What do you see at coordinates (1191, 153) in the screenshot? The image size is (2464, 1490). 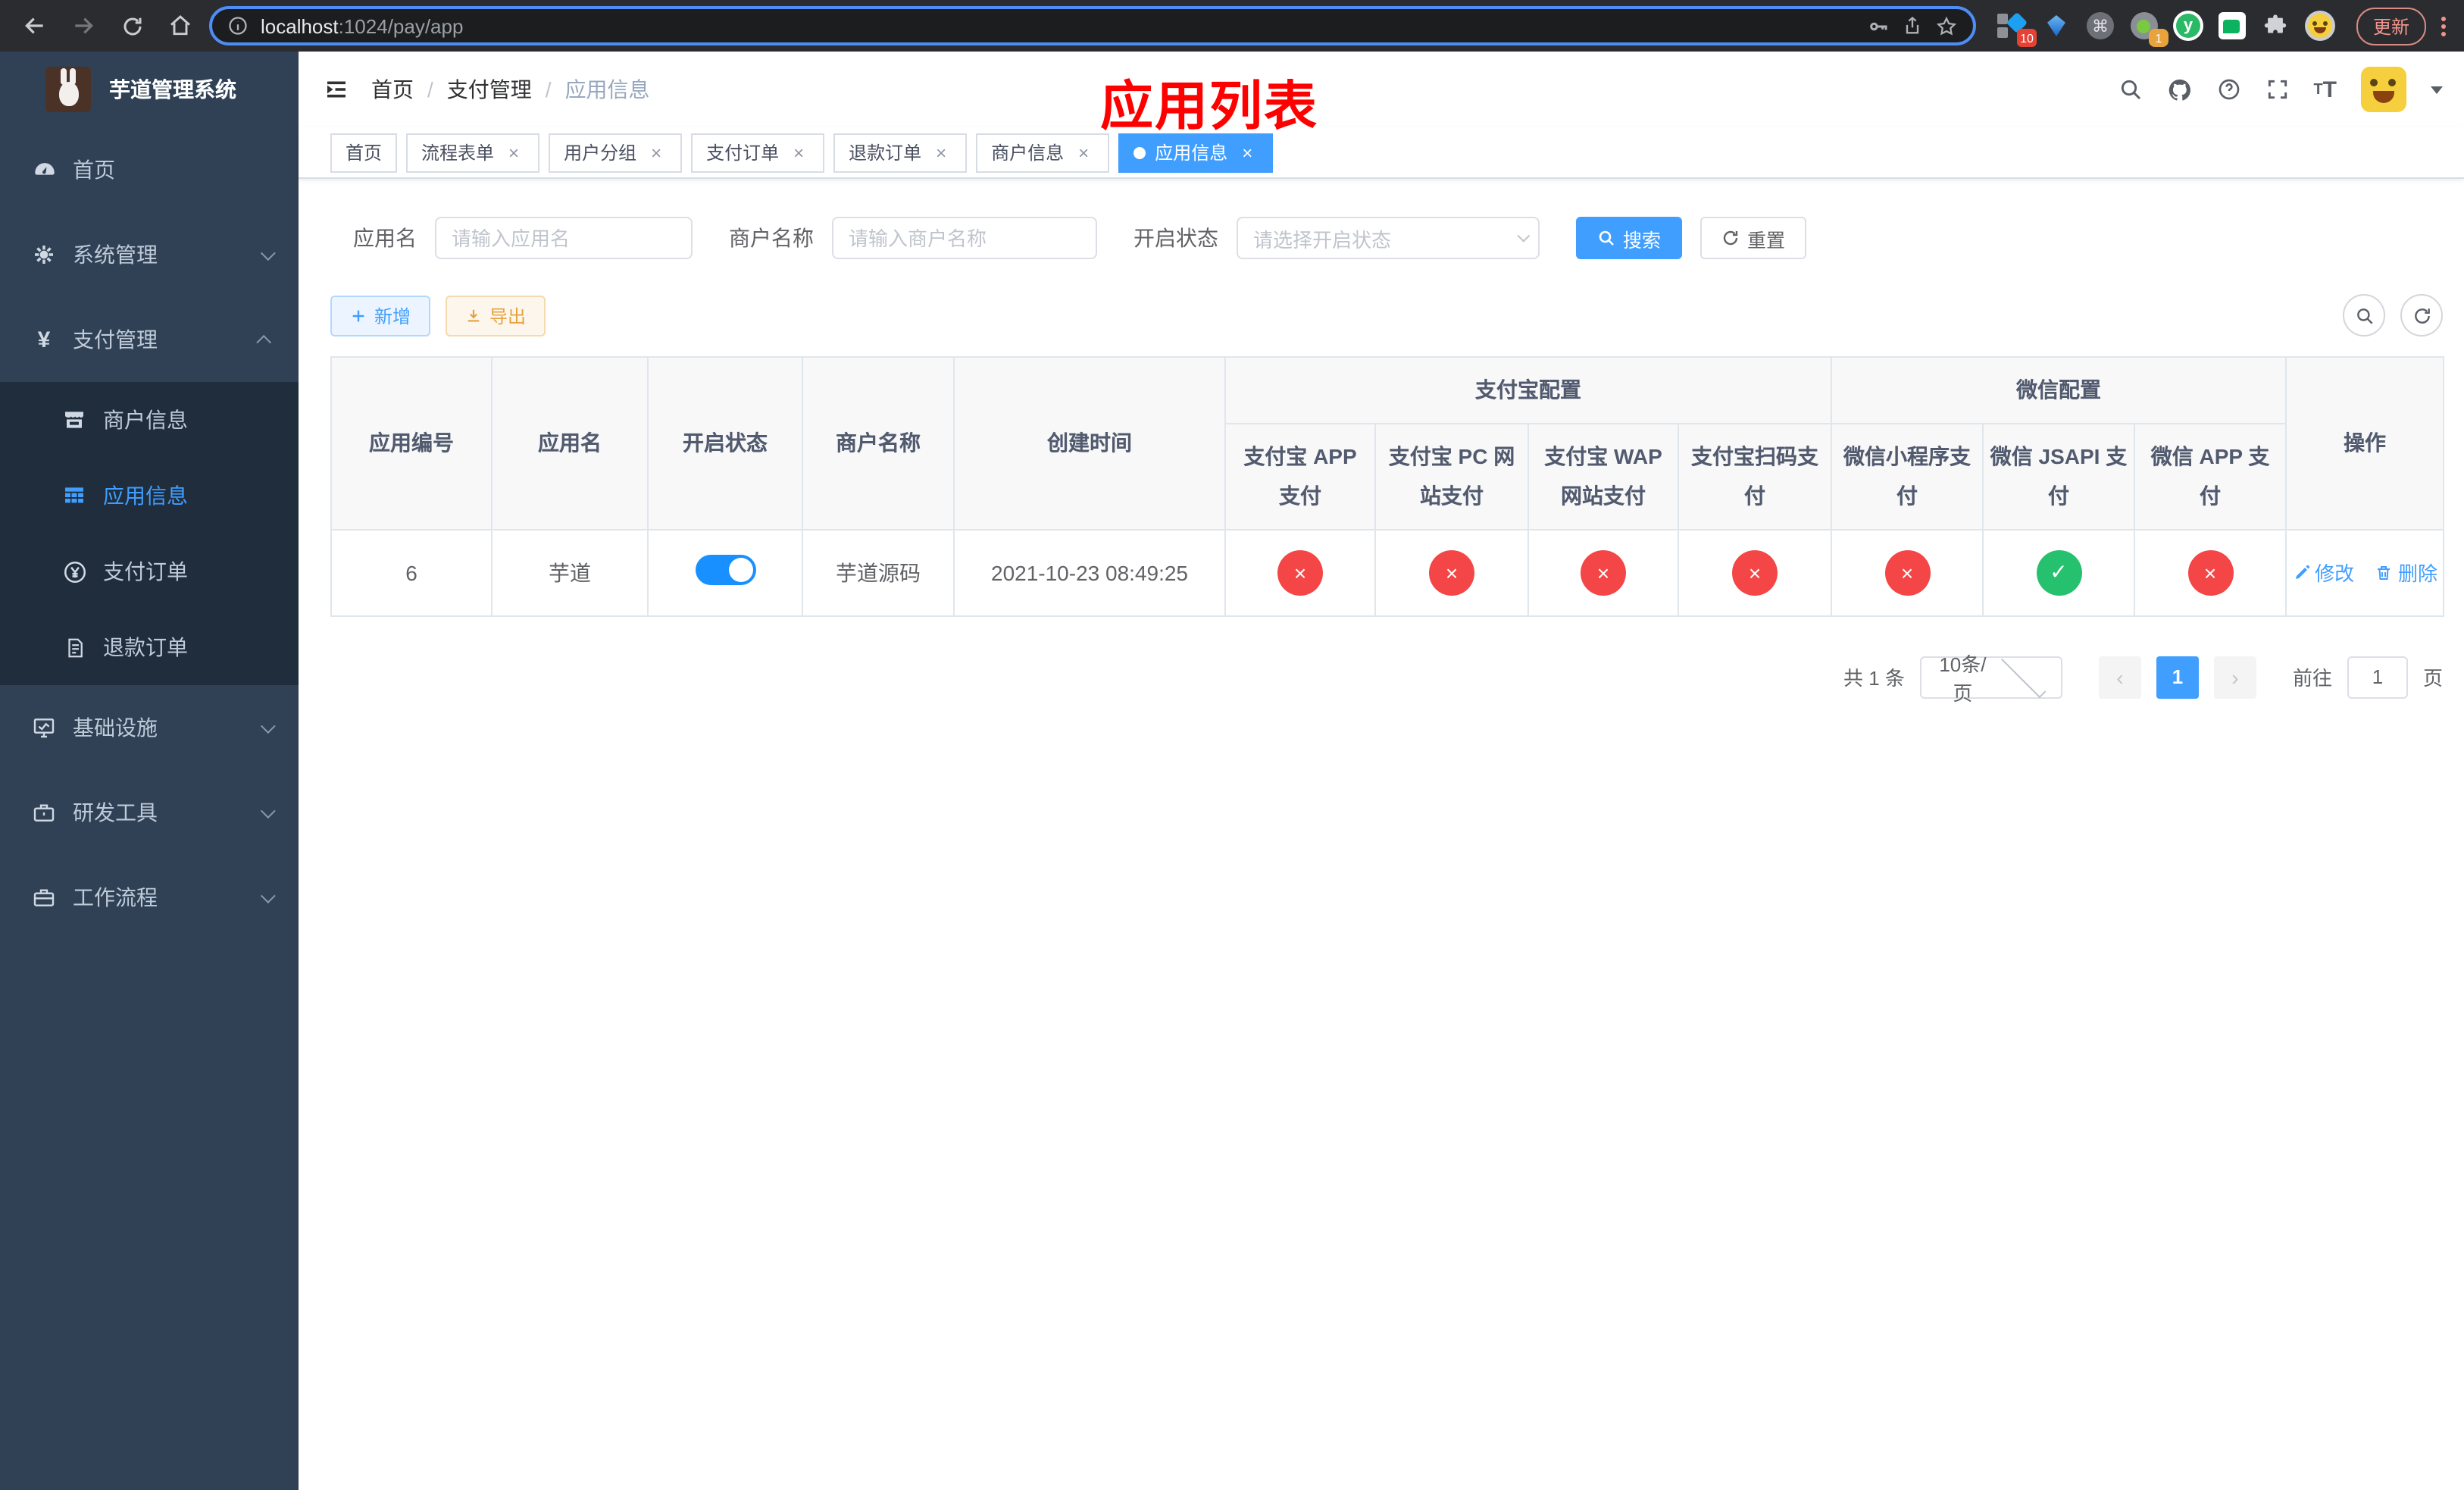 I see `tab-label: 应用信息` at bounding box center [1191, 153].